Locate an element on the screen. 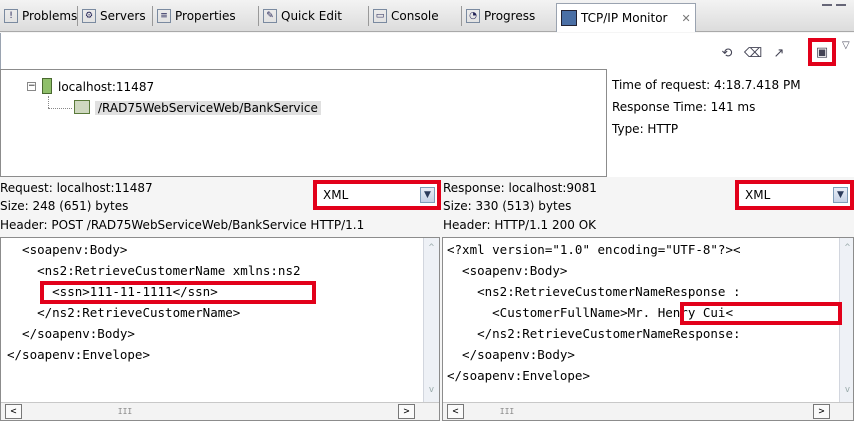  tab-progress: ◔ Progress is located at coordinates (500, 16).